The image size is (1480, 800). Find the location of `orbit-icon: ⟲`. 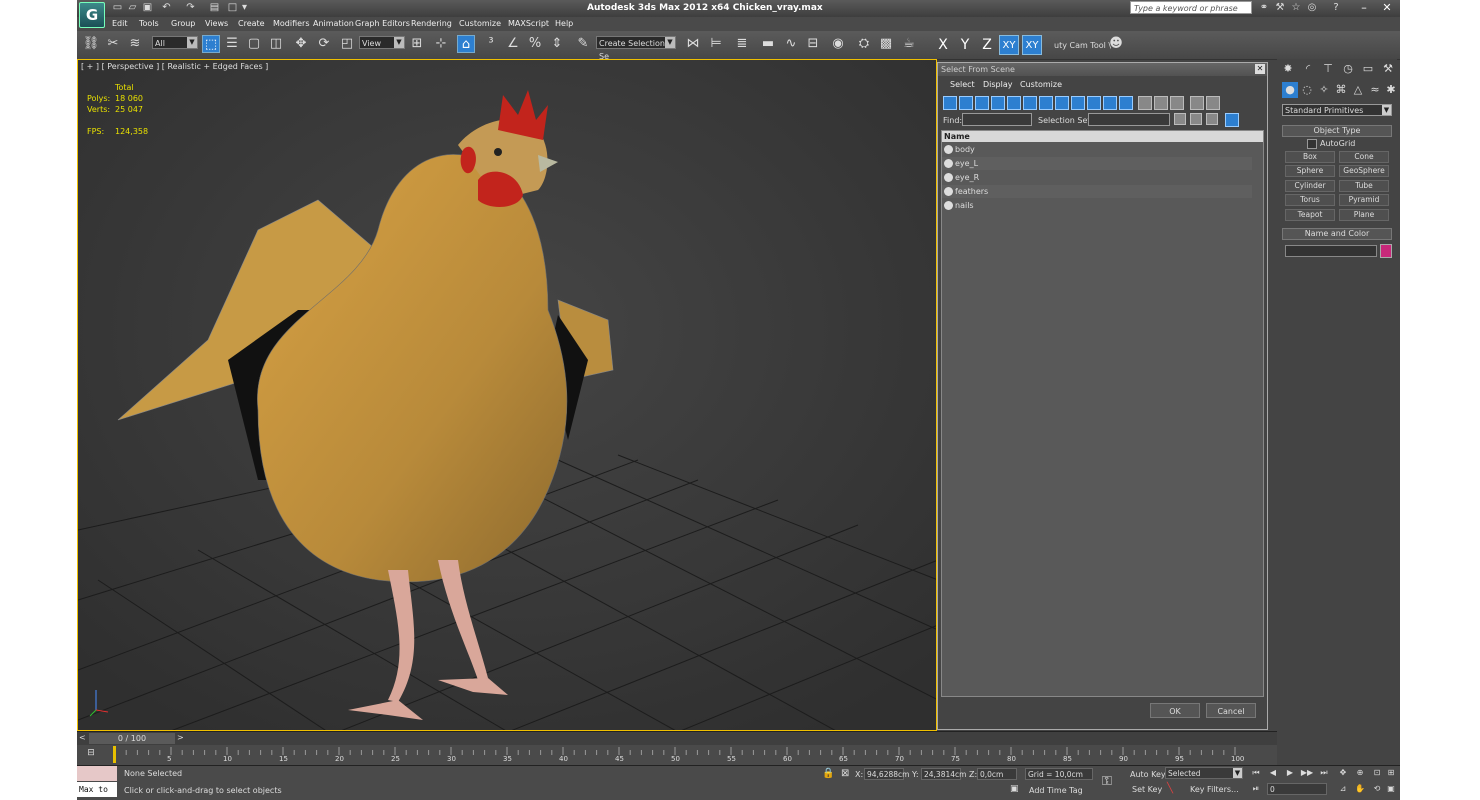

orbit-icon: ⟲ is located at coordinates (1377, 789).